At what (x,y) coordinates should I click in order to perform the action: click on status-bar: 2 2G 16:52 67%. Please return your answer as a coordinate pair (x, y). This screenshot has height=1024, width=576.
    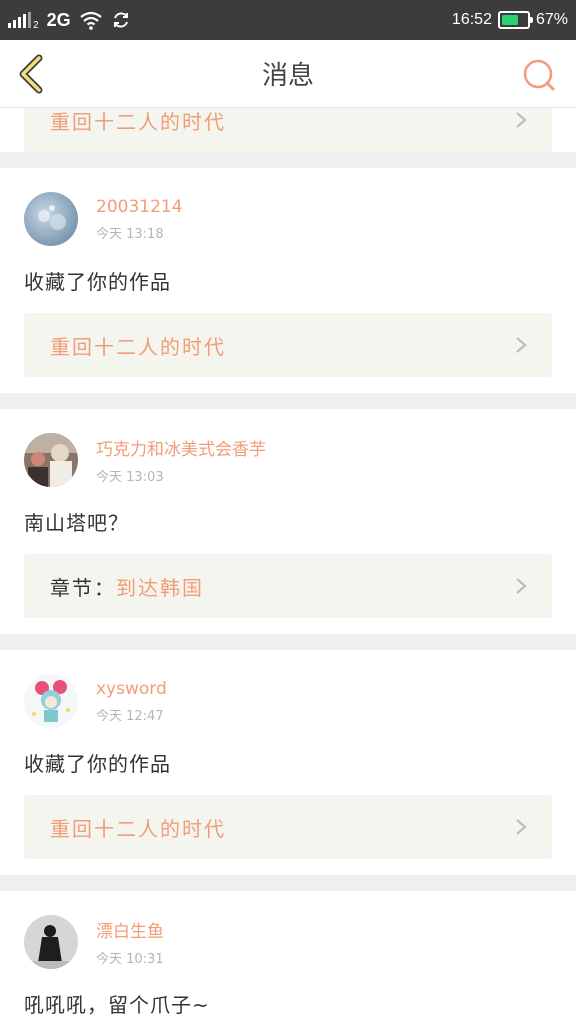
    Looking at the image, I should click on (288, 20).